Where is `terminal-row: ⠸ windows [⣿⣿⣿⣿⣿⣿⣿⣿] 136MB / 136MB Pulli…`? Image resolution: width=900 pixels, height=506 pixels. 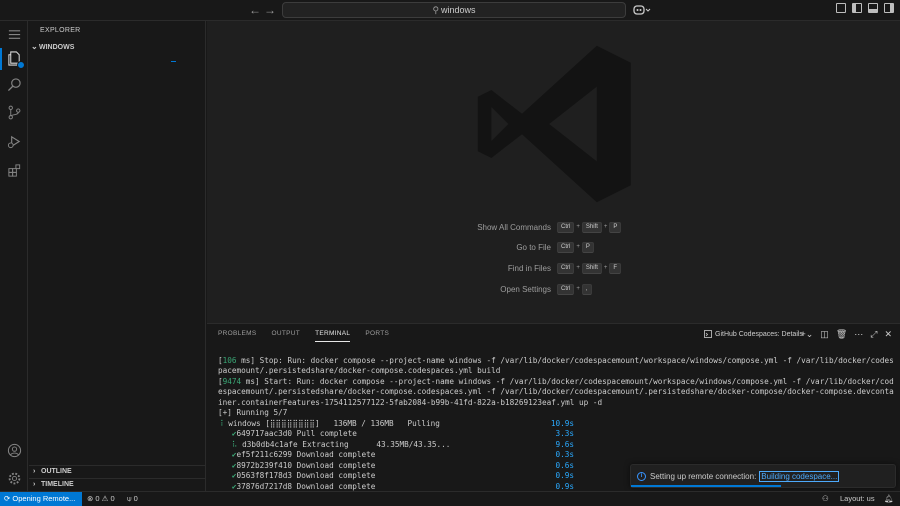
terminal-row: ⠸ windows [⣿⣿⣿⣿⣿⣿⣿⣿] 136MB / 136MB Pulli… is located at coordinates (396, 423).